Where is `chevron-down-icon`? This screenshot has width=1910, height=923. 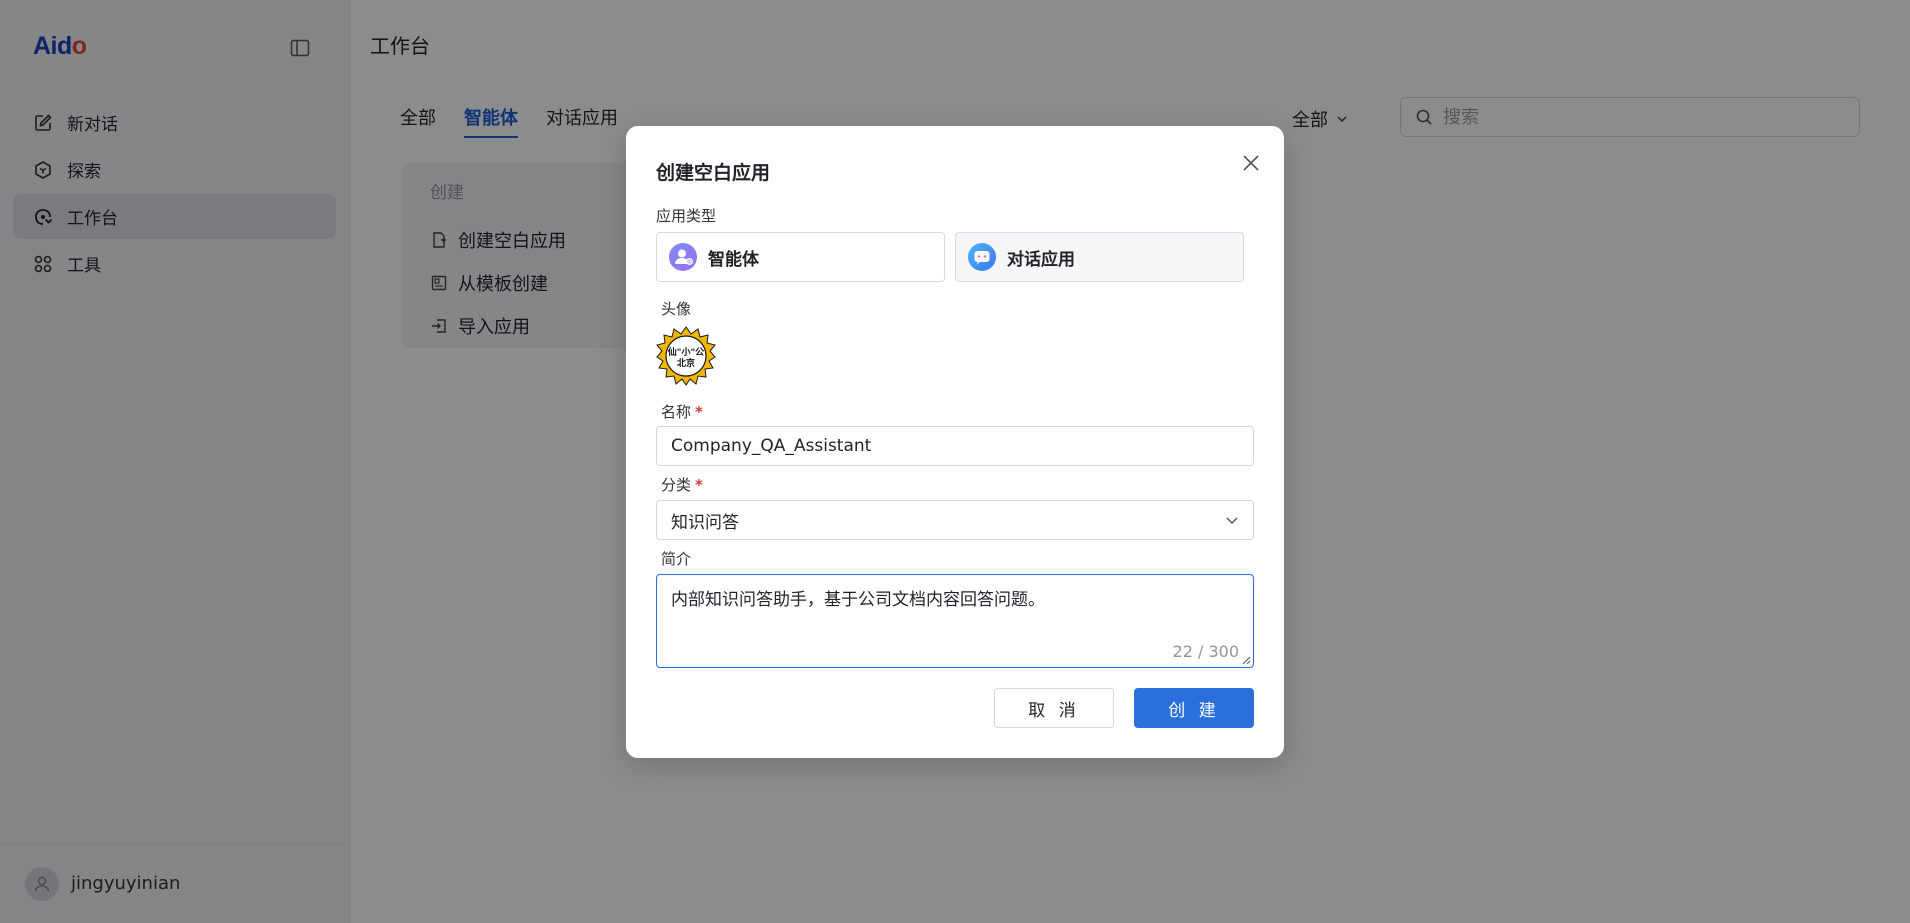 chevron-down-icon is located at coordinates (1232, 521).